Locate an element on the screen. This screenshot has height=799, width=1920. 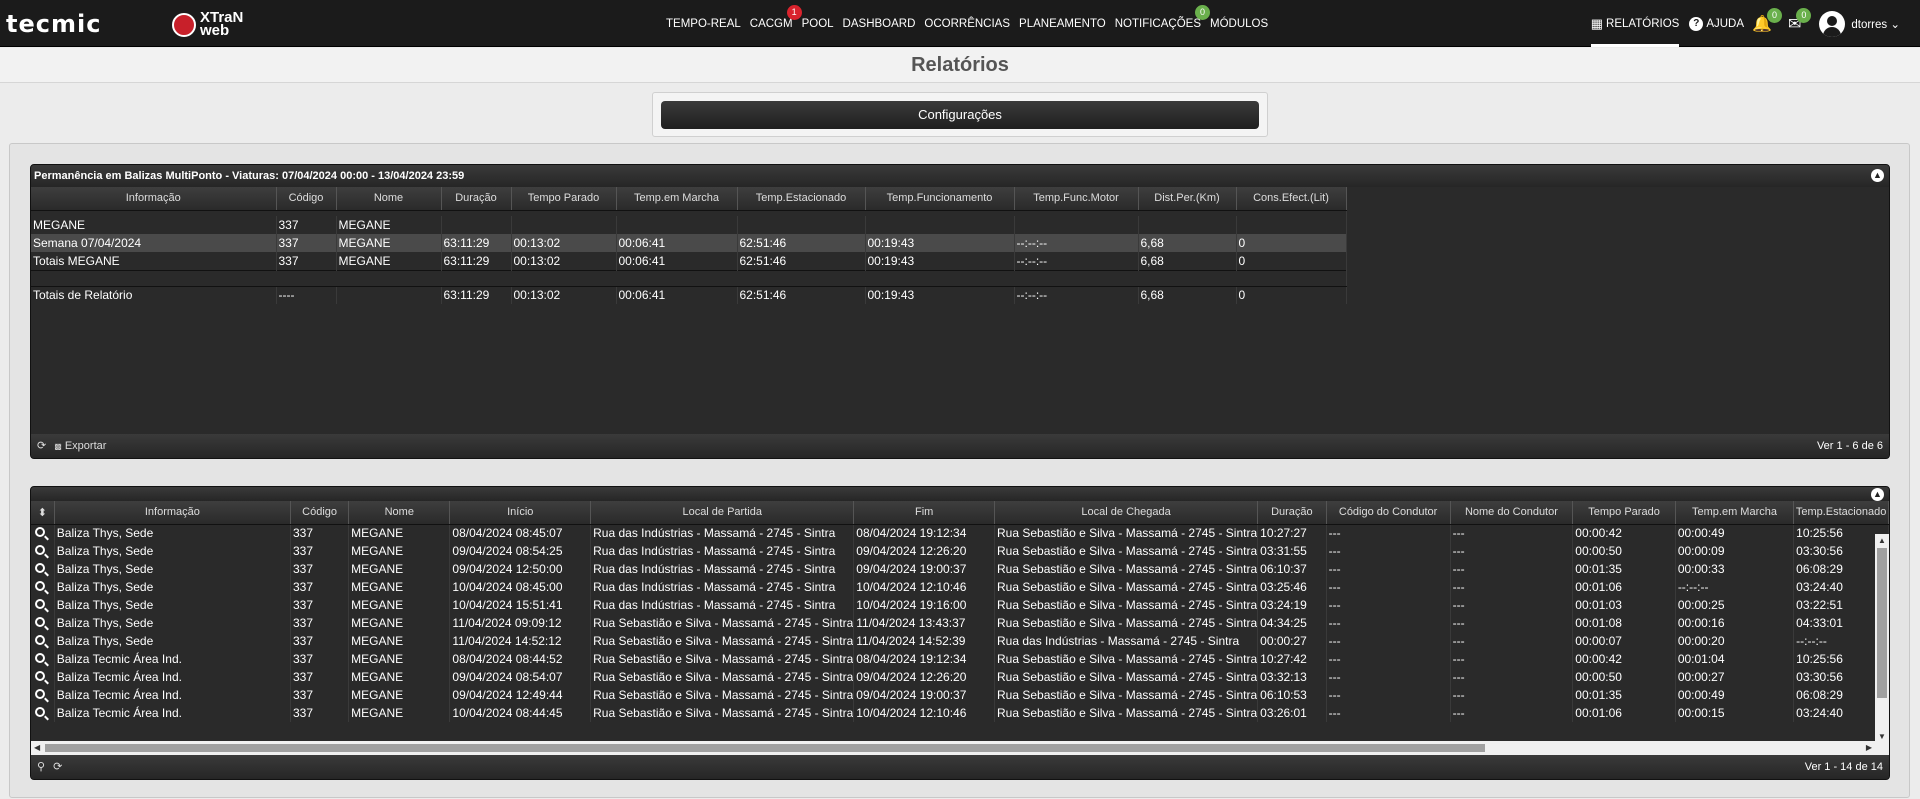
vertical-scrollbar: ▲ ▼ is located at coordinates (1882, 638).